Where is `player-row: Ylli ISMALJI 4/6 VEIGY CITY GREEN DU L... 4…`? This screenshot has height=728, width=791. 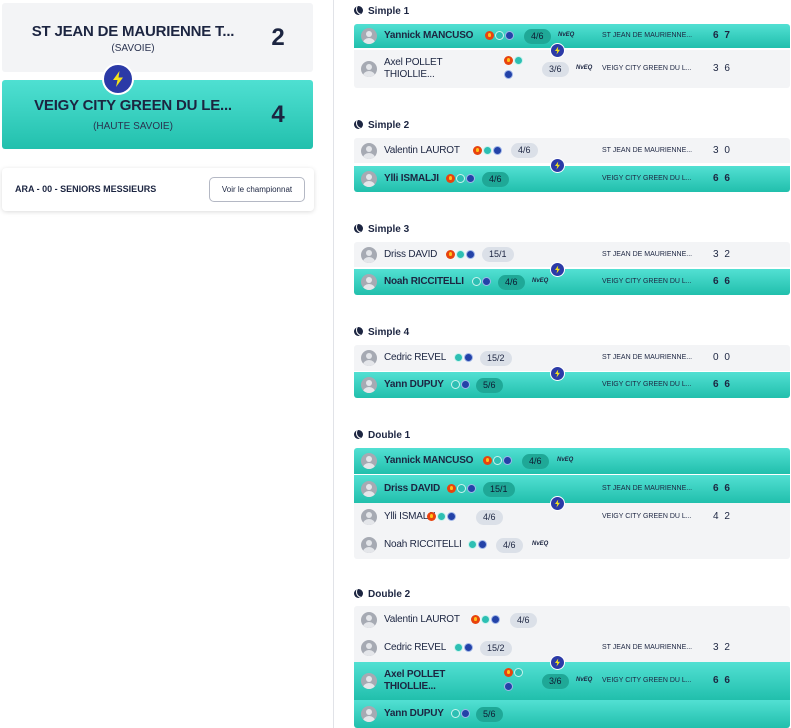 player-row: Ylli ISMALJI 4/6 VEIGY CITY GREEN DU L... 4… is located at coordinates (572, 517).